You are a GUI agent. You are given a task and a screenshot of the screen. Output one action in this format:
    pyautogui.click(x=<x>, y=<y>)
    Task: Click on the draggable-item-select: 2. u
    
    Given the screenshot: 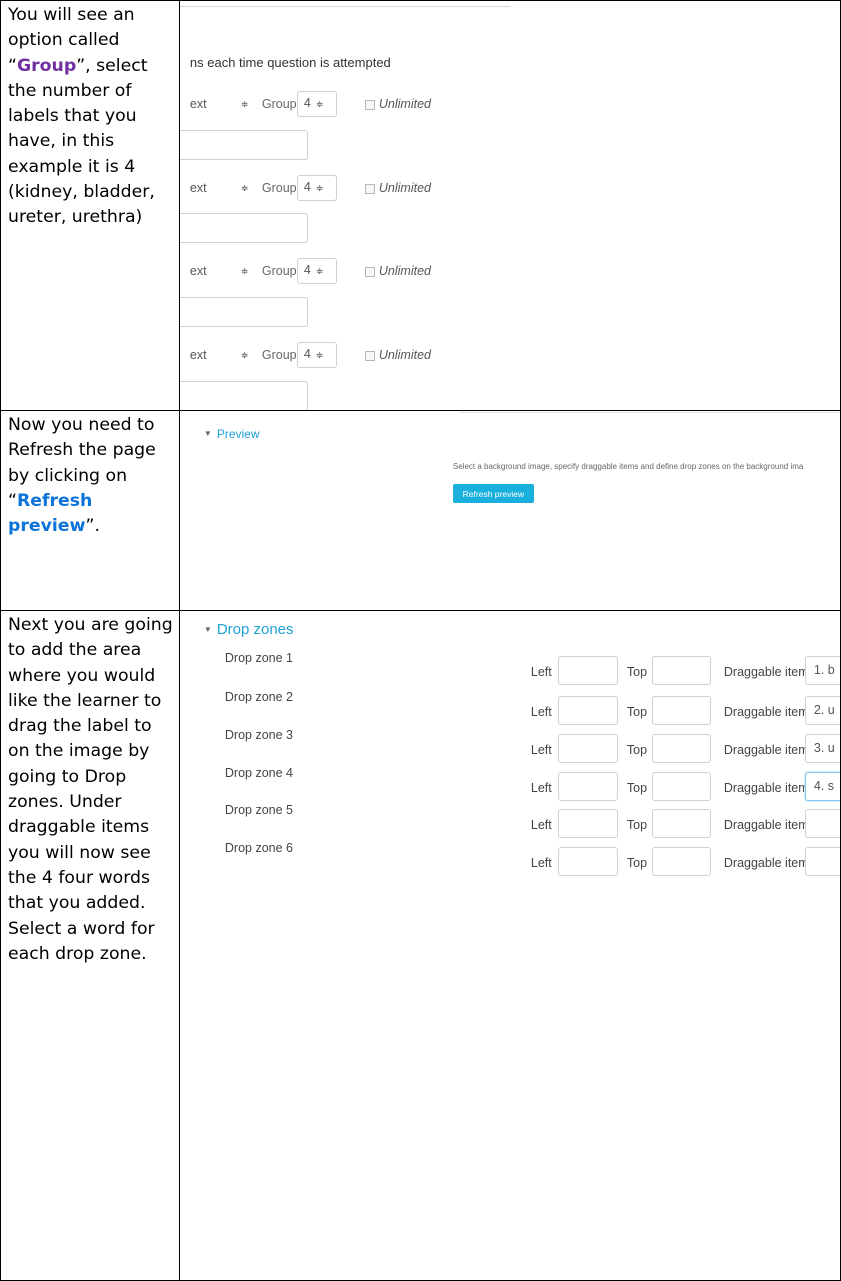 What is the action you would take?
    pyautogui.click(x=822, y=710)
    